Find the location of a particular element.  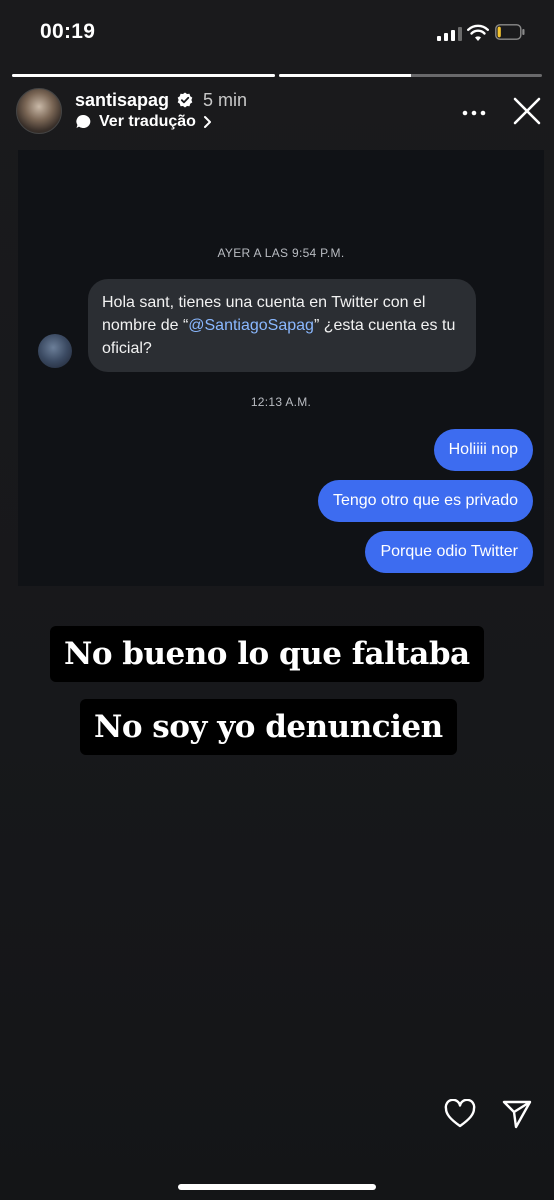

send-icon is located at coordinates (517, 1114).